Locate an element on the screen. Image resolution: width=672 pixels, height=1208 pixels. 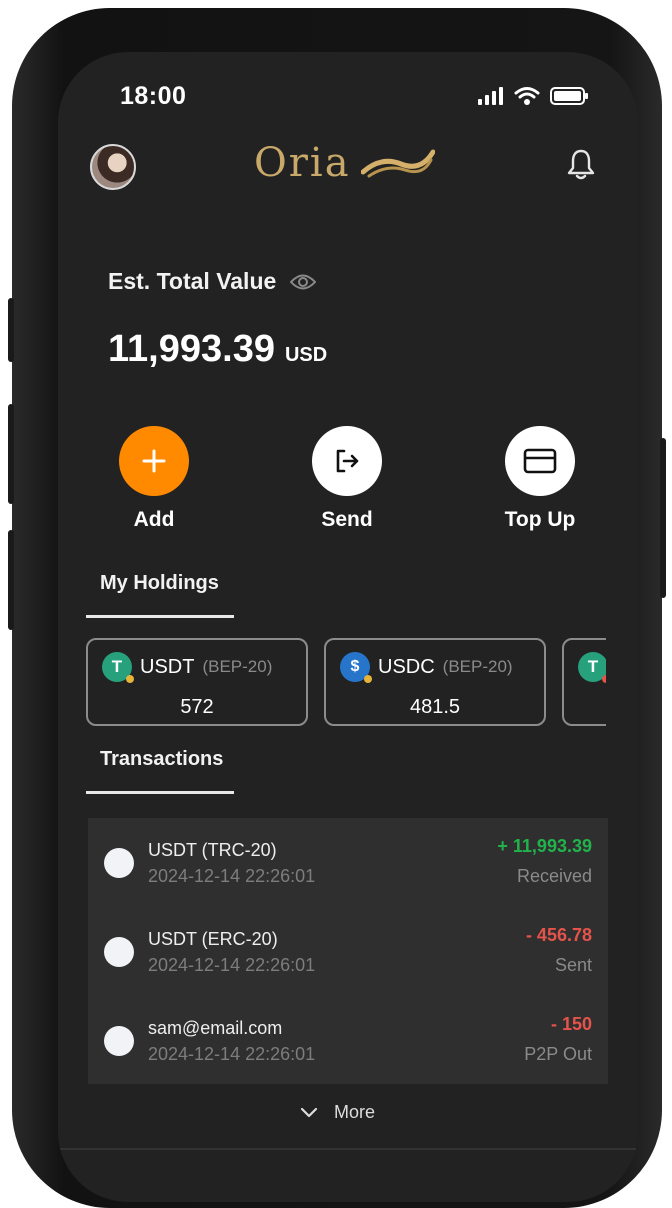
holding-card-header: $ USDC (BEP-20) is located at coordinates (426, 667).